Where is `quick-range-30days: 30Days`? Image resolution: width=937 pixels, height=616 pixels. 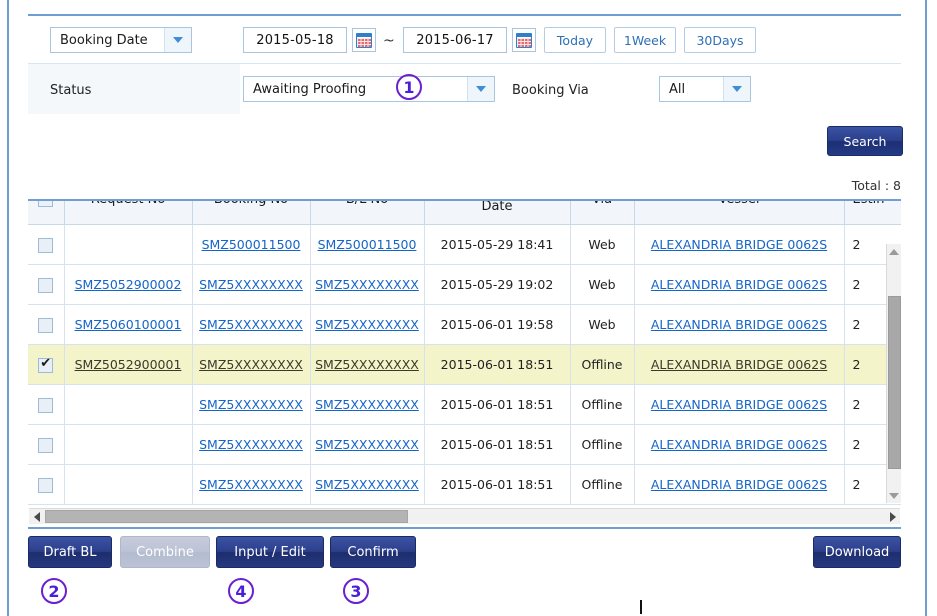 quick-range-30days: 30Days is located at coordinates (720, 40).